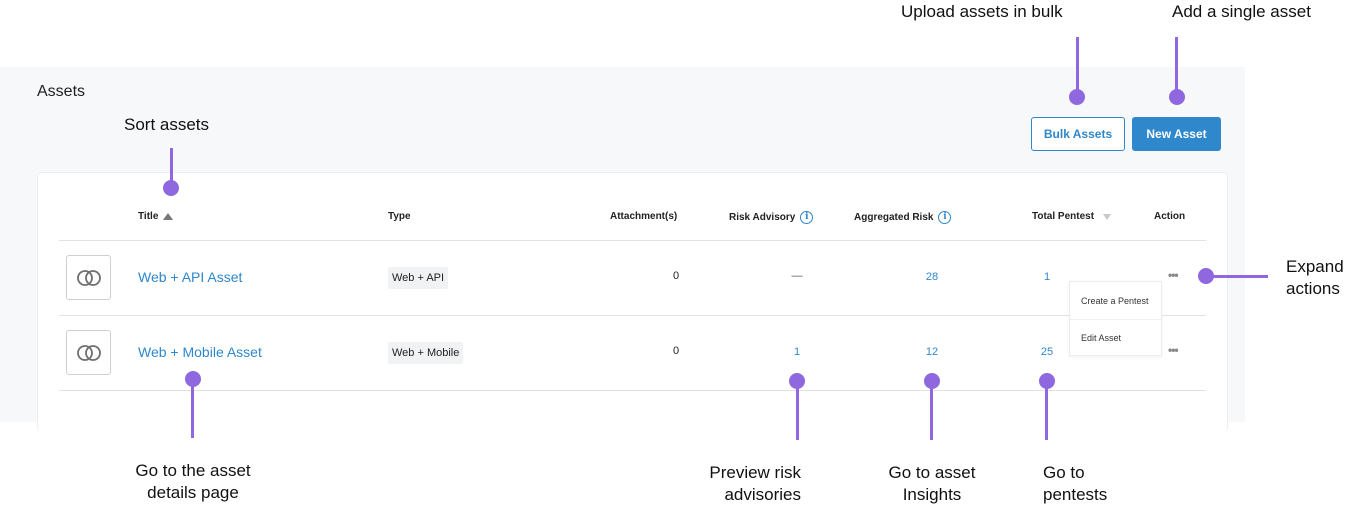 This screenshot has width=1350, height=511. I want to click on page-title: Assets, so click(61, 91).